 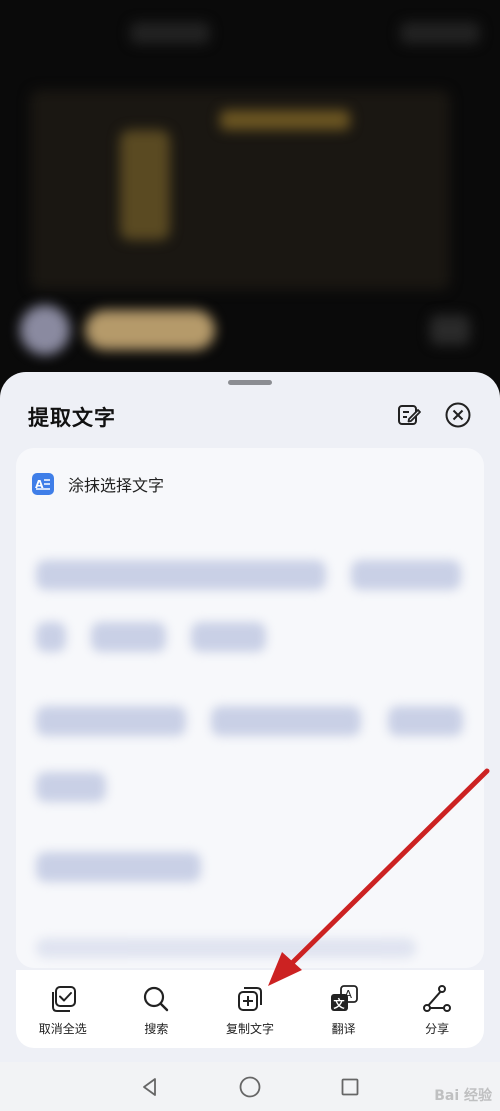 I want to click on text-document-icon: A, so click(x=43, y=484).